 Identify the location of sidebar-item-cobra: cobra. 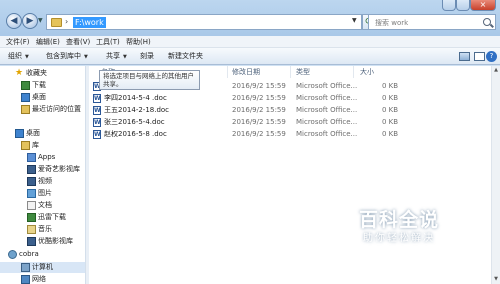
(42, 254).